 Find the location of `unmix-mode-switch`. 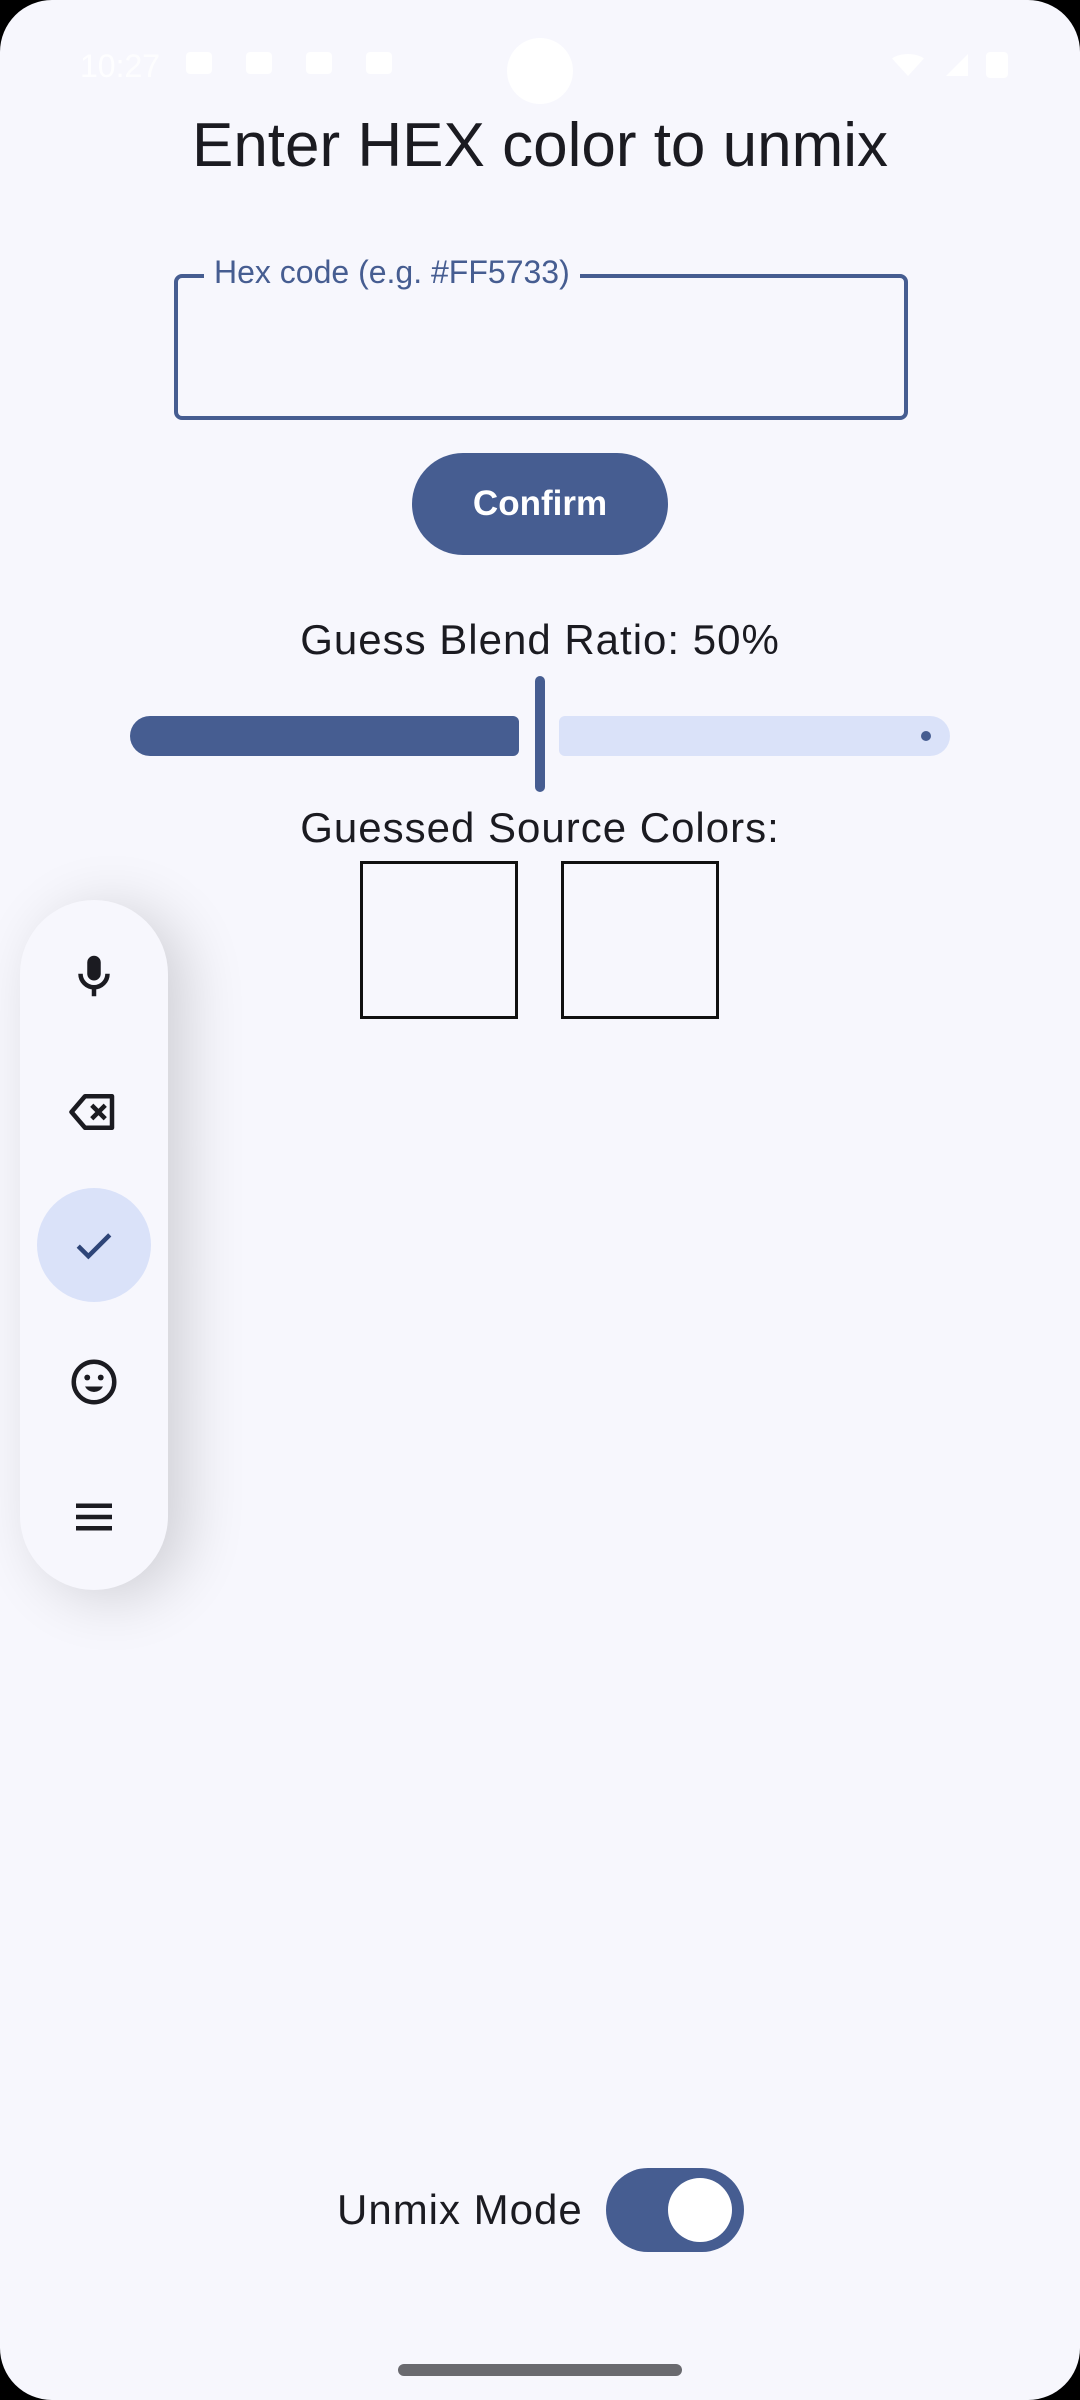

unmix-mode-switch is located at coordinates (675, 2210).